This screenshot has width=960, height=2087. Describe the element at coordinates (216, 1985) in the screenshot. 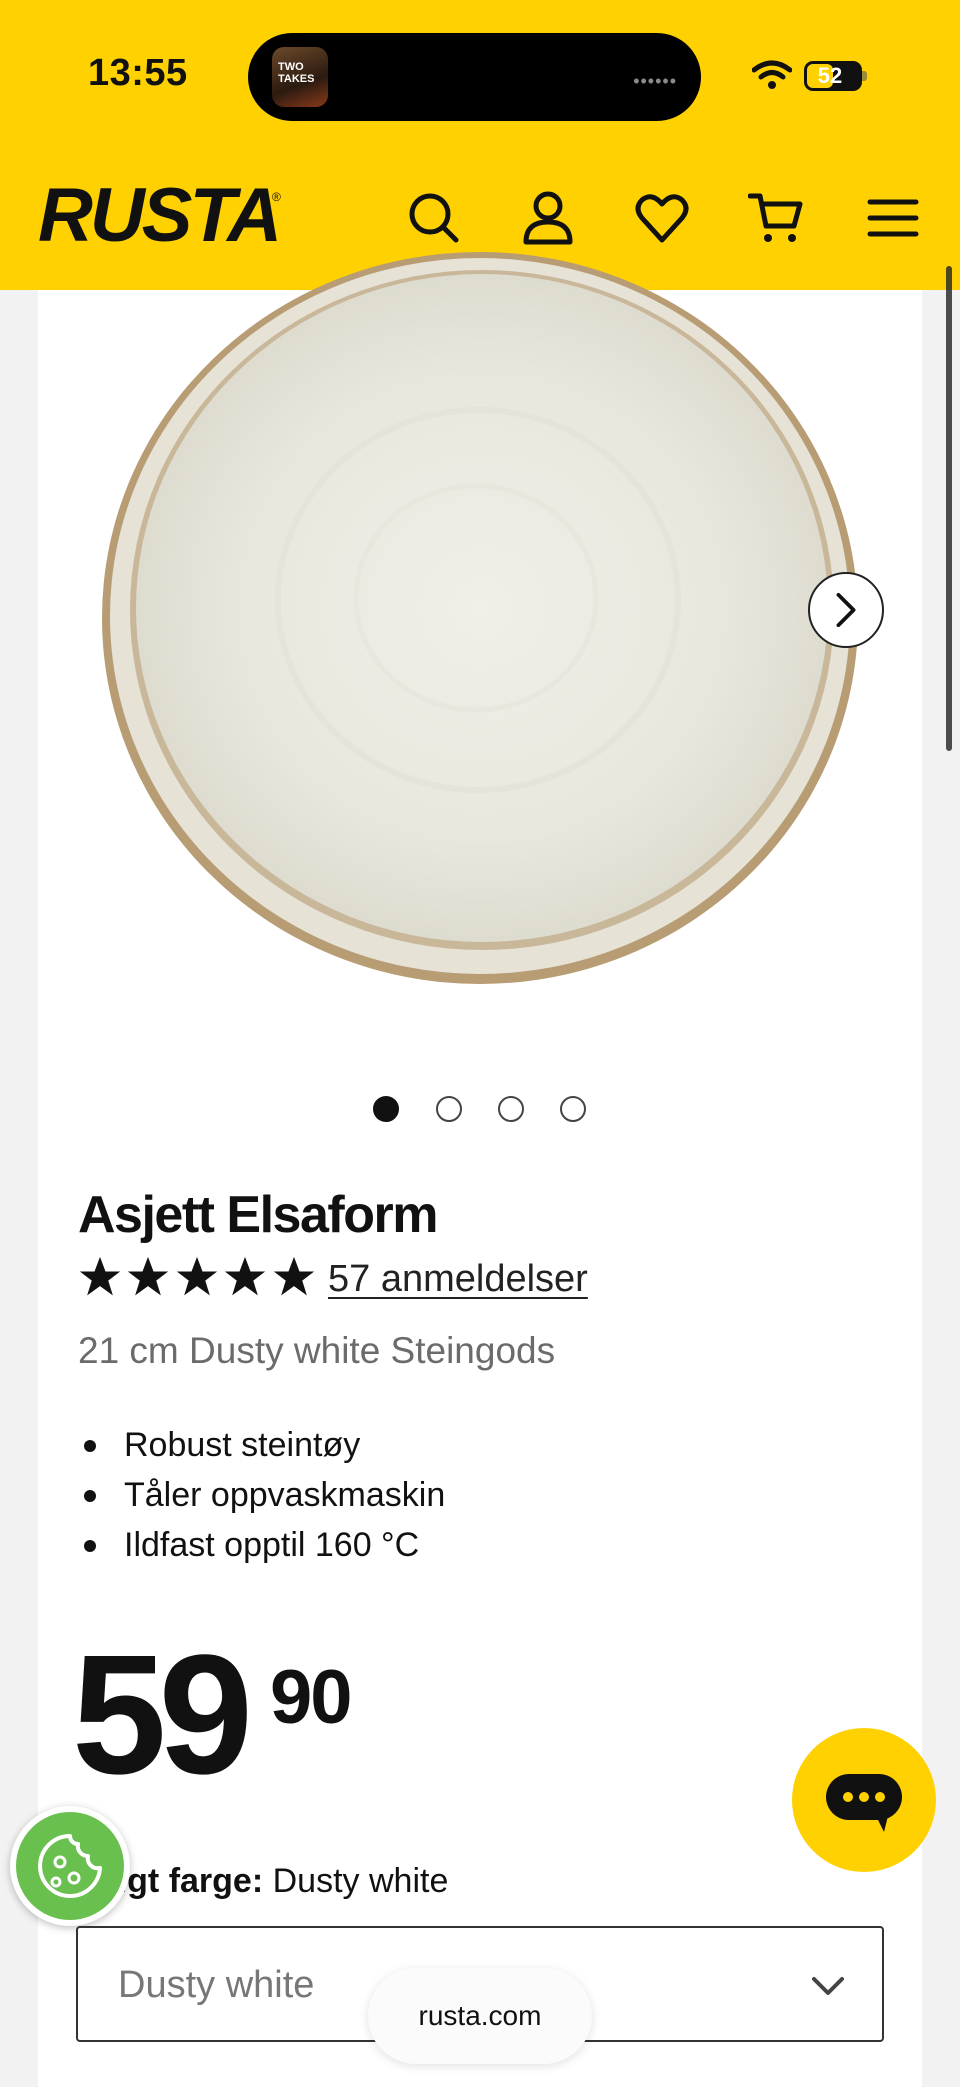

I see `color-select-value: Dusty white` at that location.